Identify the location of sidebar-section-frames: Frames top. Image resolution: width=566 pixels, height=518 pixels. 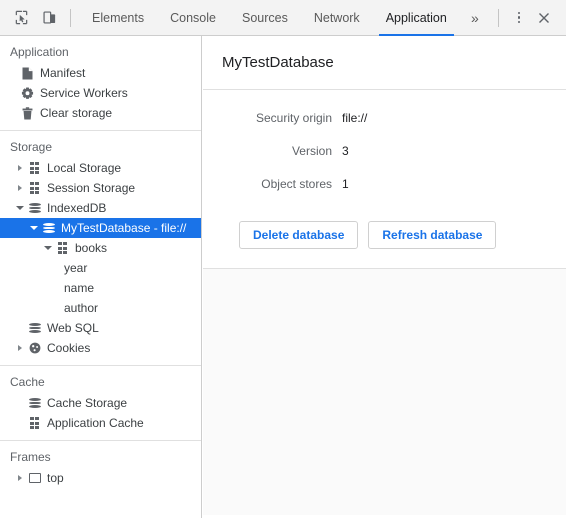
(100, 468).